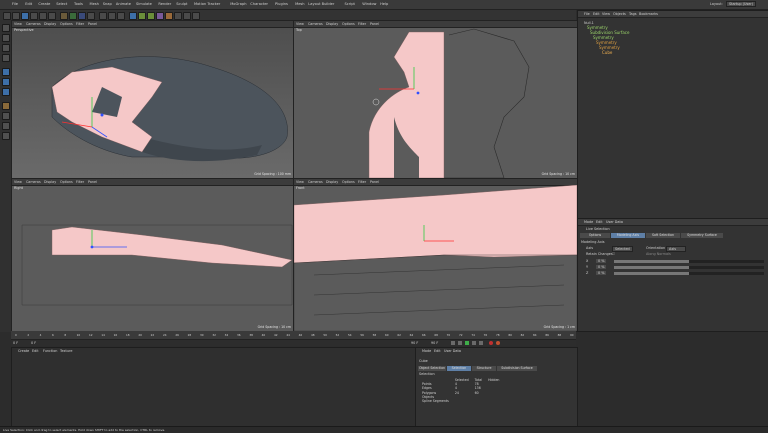  What do you see at coordinates (133, 15) in the screenshot?
I see `cube-icon` at bounding box center [133, 15].